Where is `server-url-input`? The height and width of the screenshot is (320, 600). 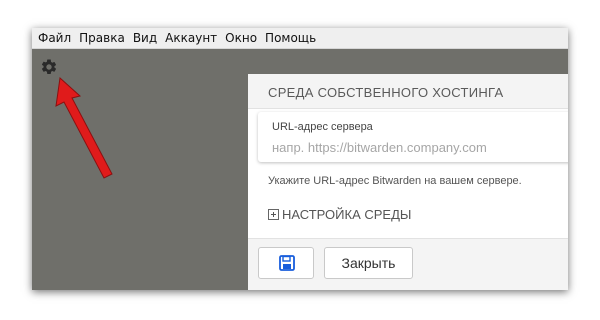 server-url-input is located at coordinates (420, 147).